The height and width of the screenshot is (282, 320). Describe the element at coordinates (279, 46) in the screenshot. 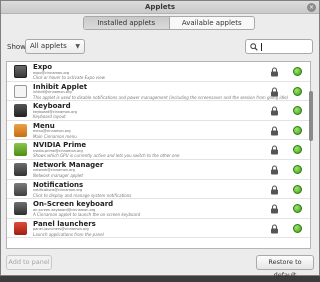

I see `search-input` at that location.